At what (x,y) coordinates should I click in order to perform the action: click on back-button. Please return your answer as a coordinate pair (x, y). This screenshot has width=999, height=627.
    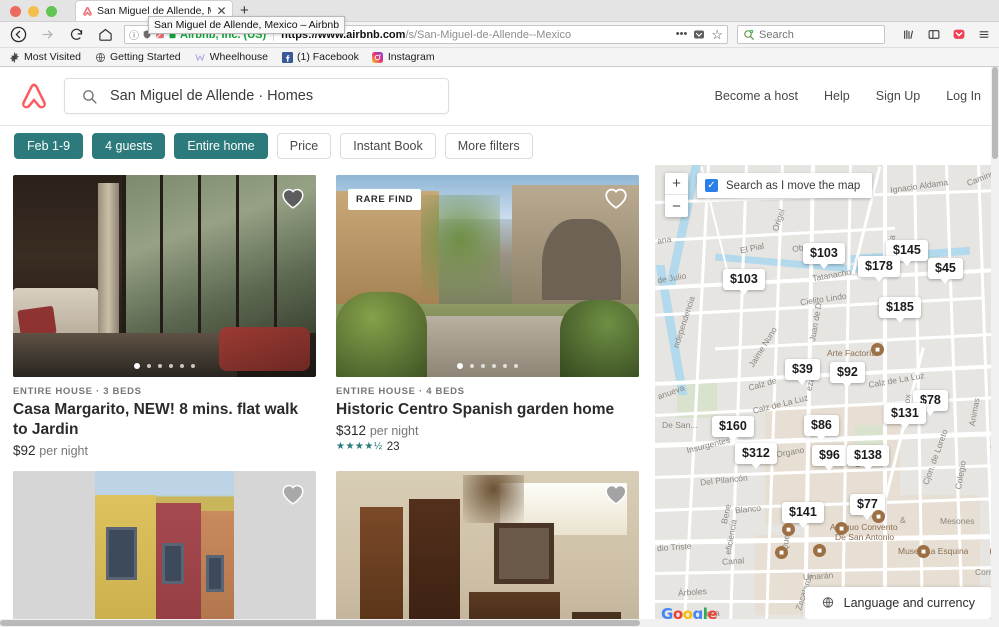
    Looking at the image, I should click on (18, 35).